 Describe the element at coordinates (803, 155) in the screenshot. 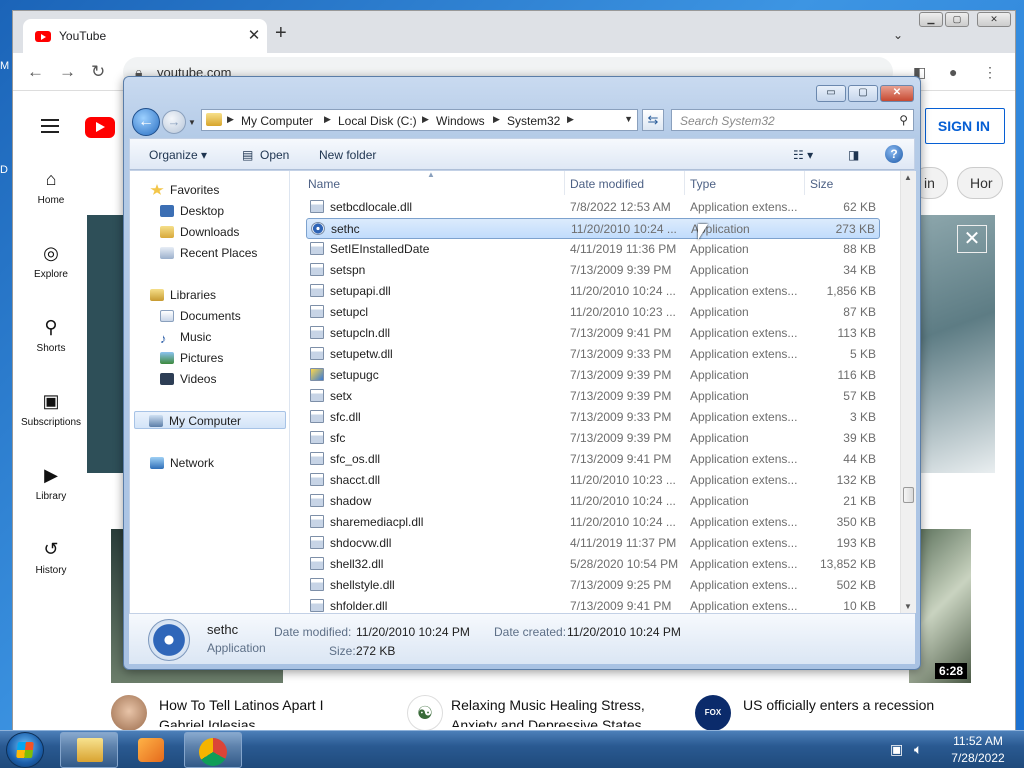

I see `views-button: ☷ ▾` at that location.